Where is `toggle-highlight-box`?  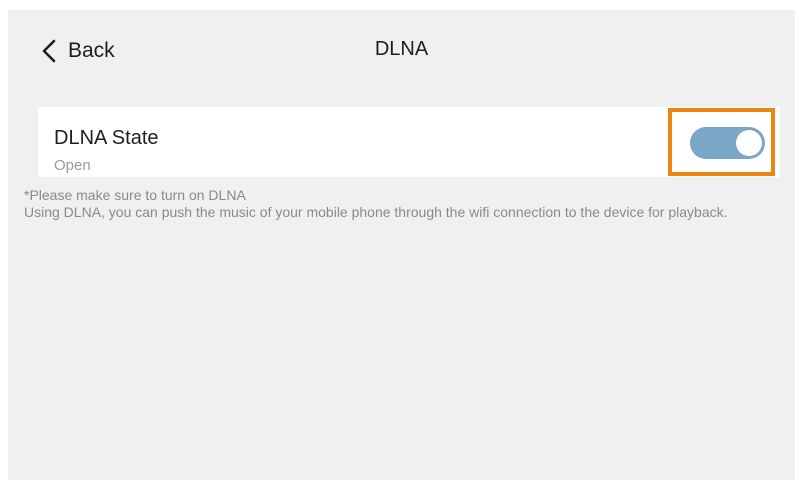 toggle-highlight-box is located at coordinates (721, 142).